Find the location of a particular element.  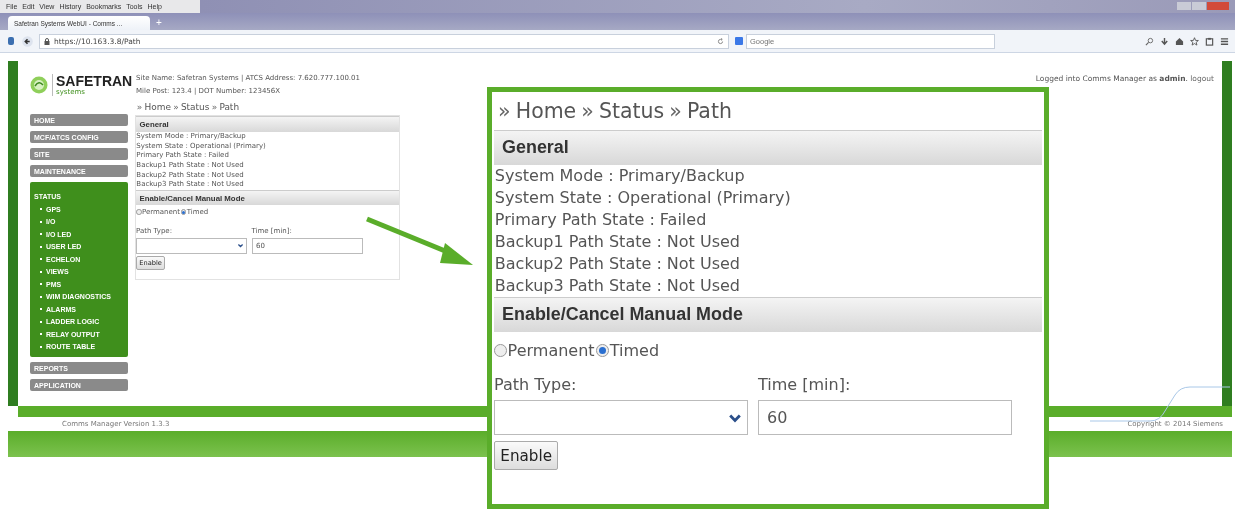

radio-option: Permanent is located at coordinates (544, 351).